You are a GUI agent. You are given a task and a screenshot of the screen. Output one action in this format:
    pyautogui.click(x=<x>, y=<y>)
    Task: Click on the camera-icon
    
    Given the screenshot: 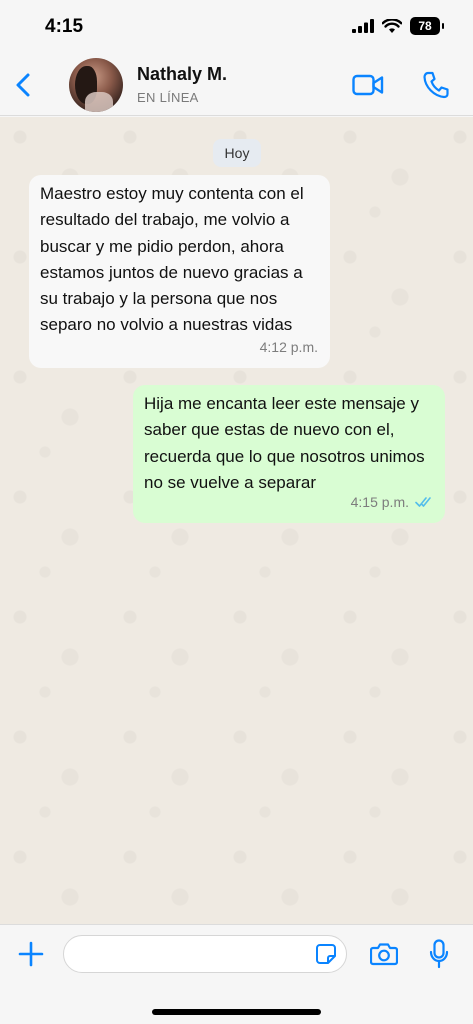 What is the action you would take?
    pyautogui.click(x=384, y=954)
    